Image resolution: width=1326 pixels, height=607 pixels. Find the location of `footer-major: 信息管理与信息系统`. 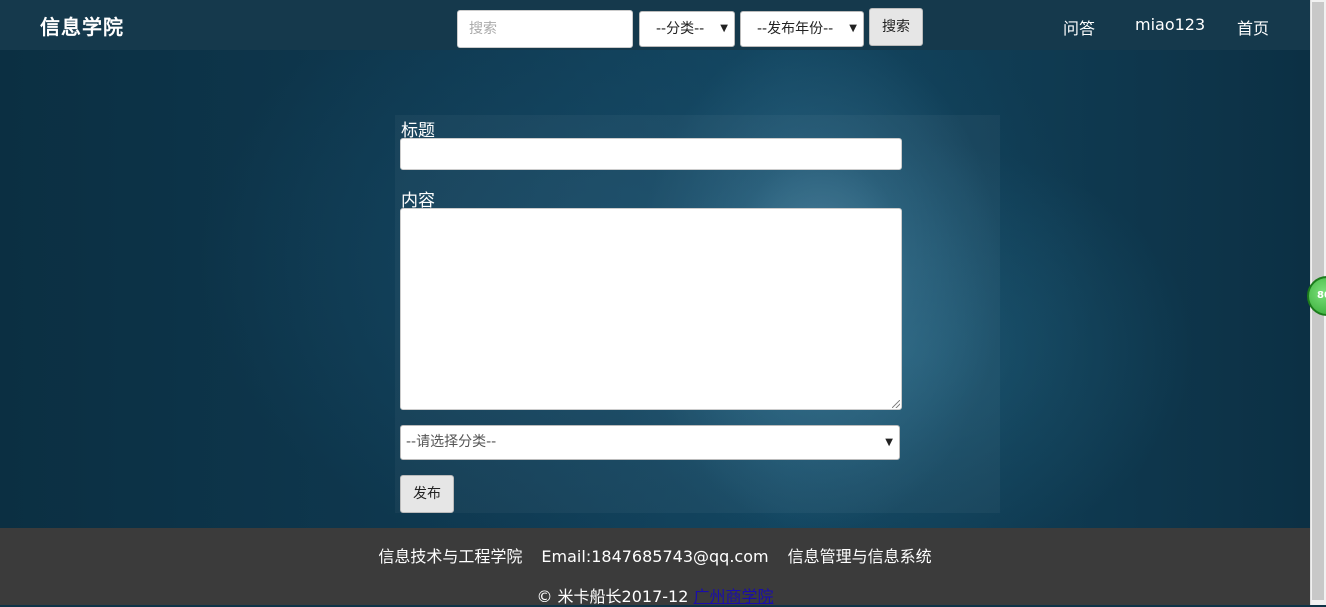

footer-major: 信息管理与信息系统 is located at coordinates (859, 556).